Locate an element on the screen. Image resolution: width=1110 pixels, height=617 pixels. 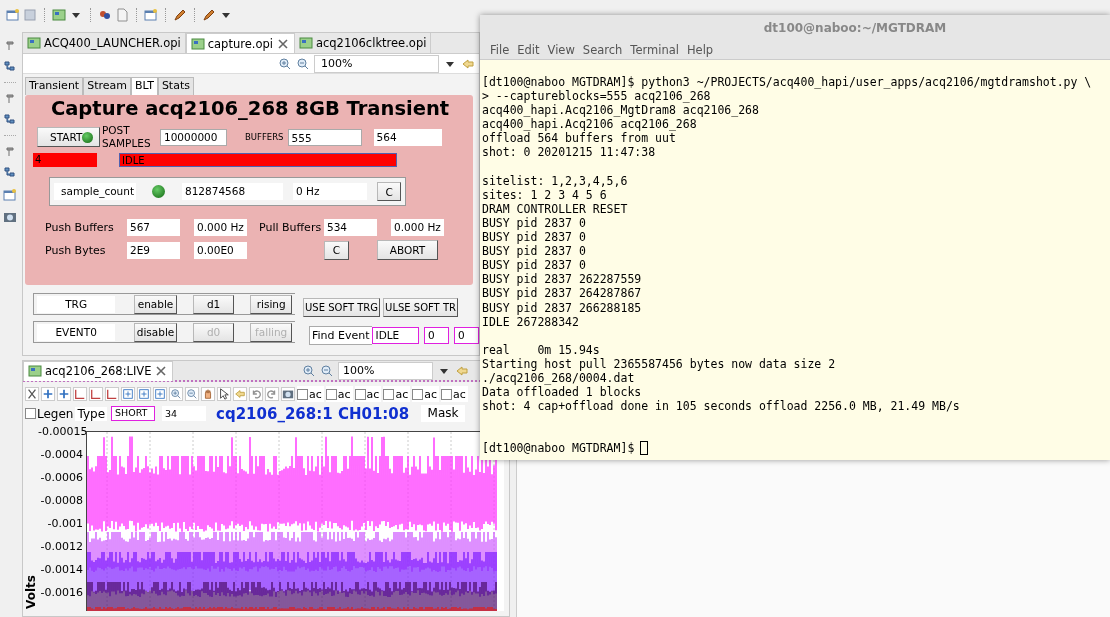
panel-tab: Stats is located at coordinates (175, 86).